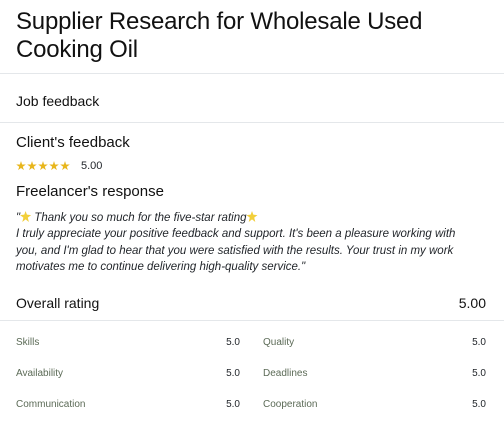 The height and width of the screenshot is (431, 504). I want to click on metric-label: Quality, so click(279, 342).